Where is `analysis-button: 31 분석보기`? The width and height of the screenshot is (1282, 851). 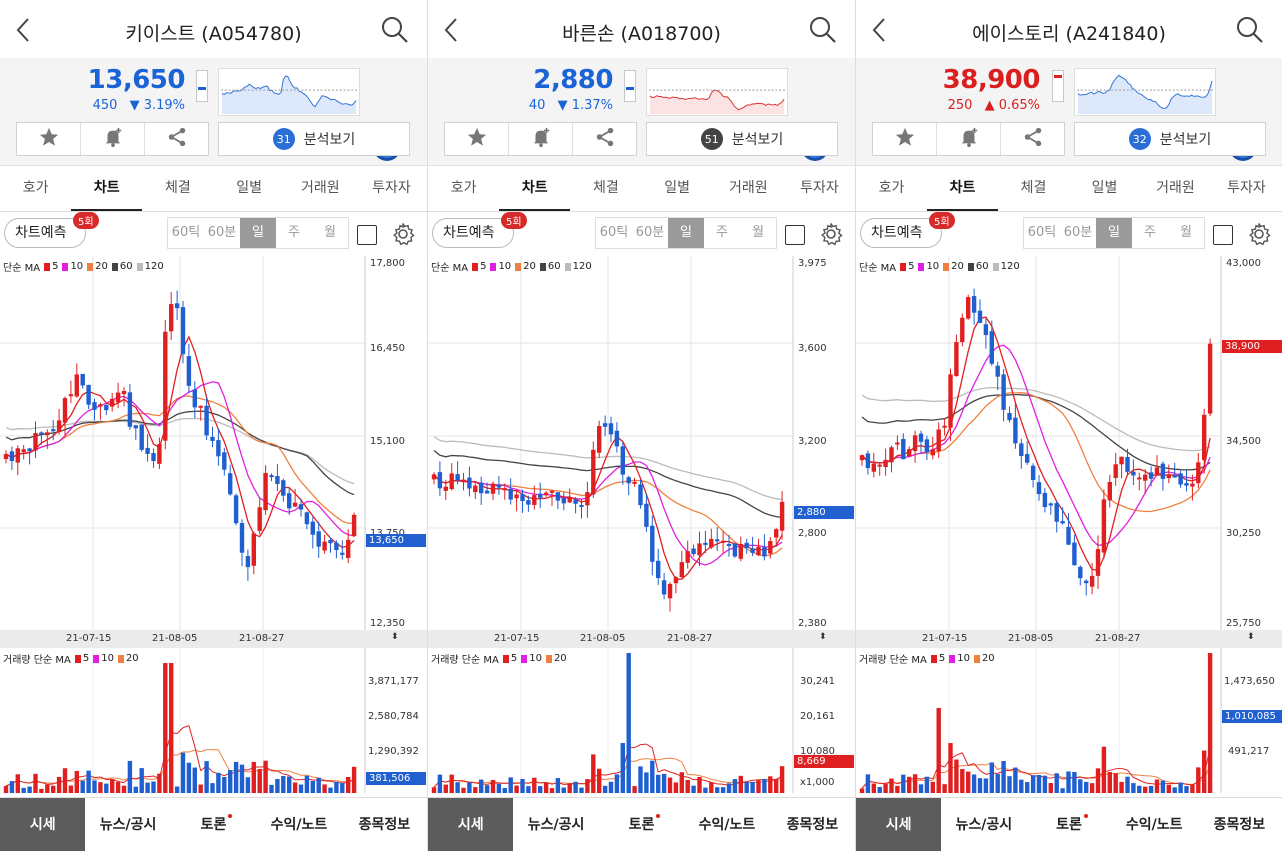
analysis-button: 31 분석보기 is located at coordinates (314, 139).